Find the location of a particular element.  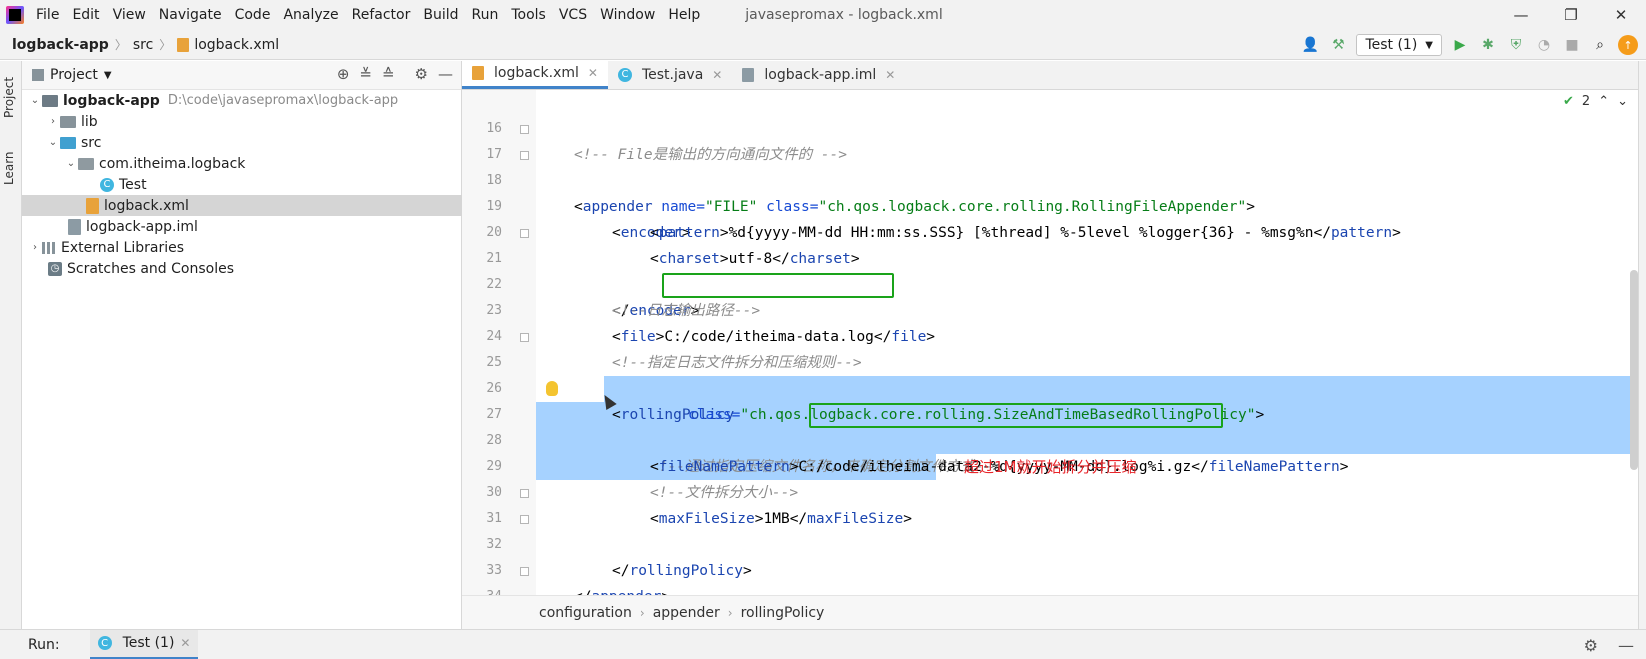

tree-item-external-libraries: › External Libraries is located at coordinates (242, 247).